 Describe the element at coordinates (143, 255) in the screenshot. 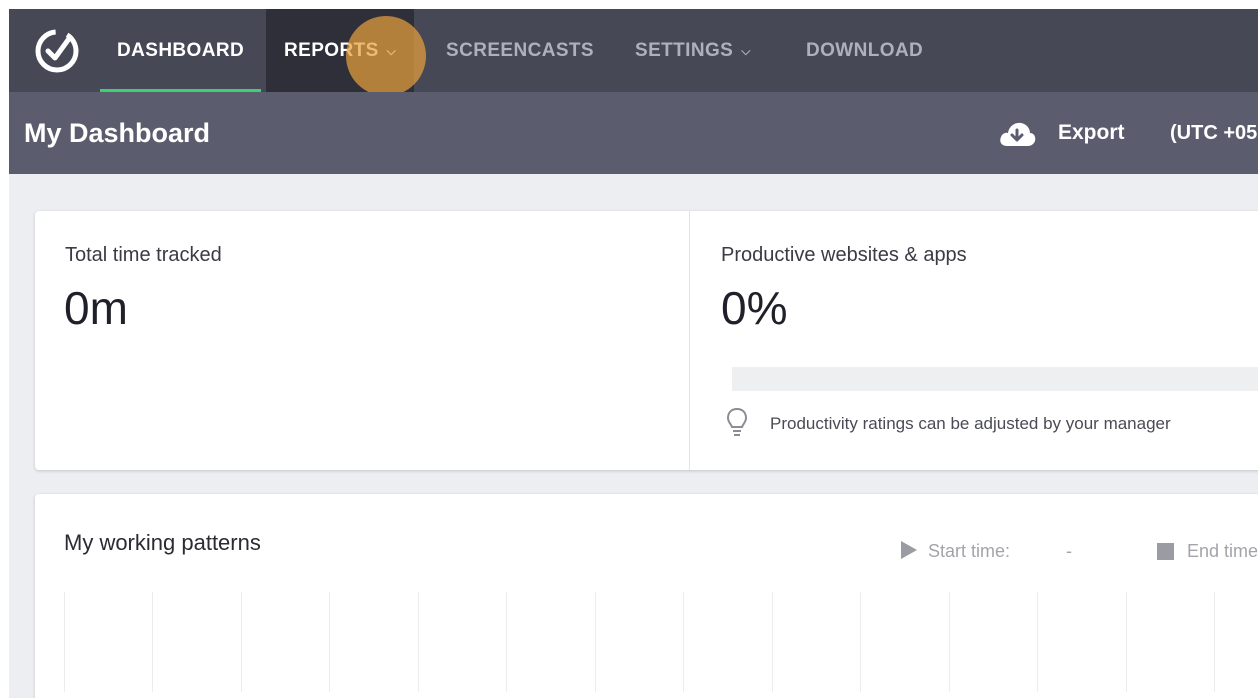

I see `total-time-label: Total time tracked` at that location.